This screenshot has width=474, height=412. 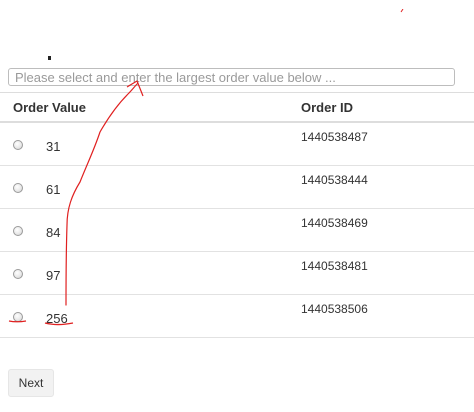 What do you see at coordinates (334, 266) in the screenshot?
I see `order-id-cell: 1440538481` at bounding box center [334, 266].